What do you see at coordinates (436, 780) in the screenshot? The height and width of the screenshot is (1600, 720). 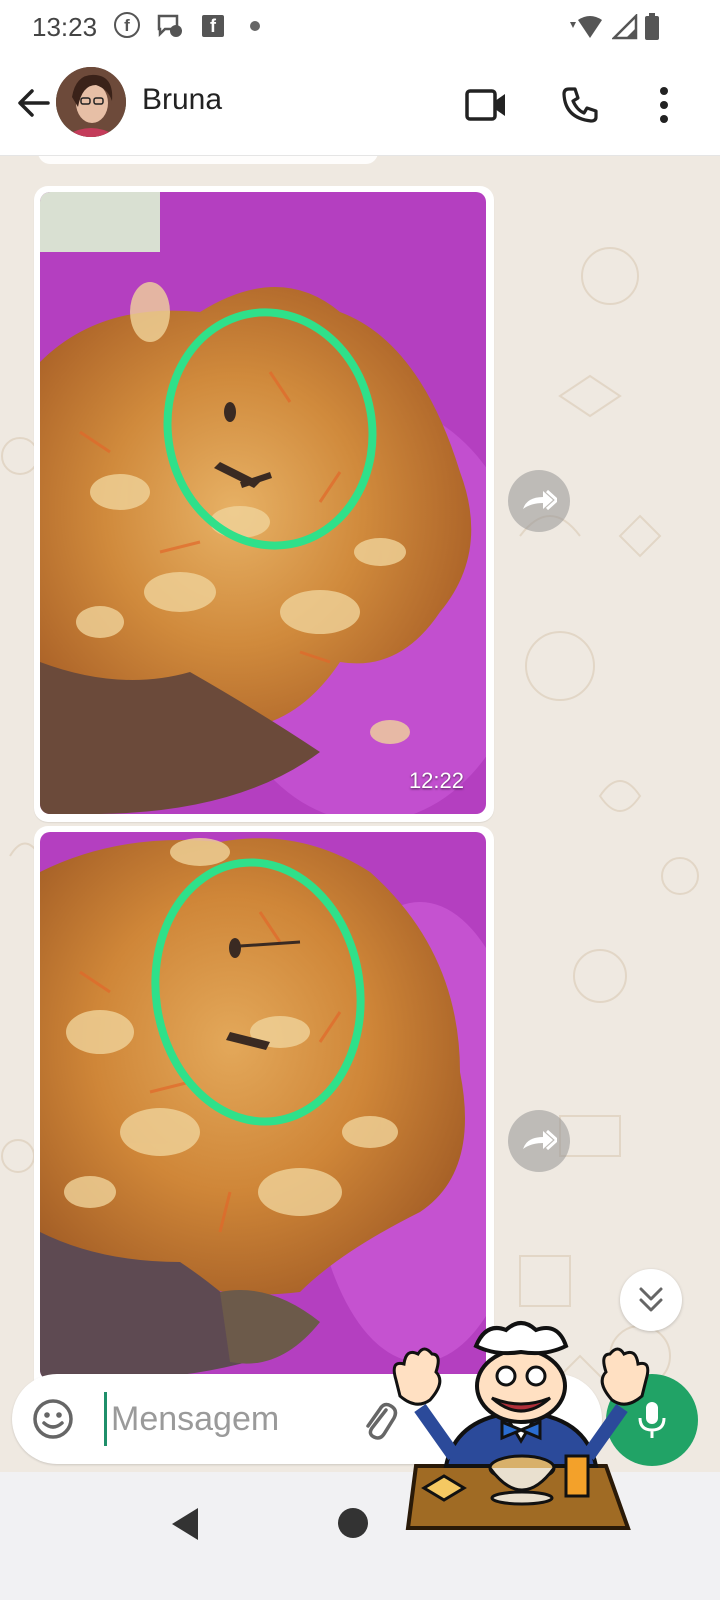 I see `message-time: 12:22` at bounding box center [436, 780].